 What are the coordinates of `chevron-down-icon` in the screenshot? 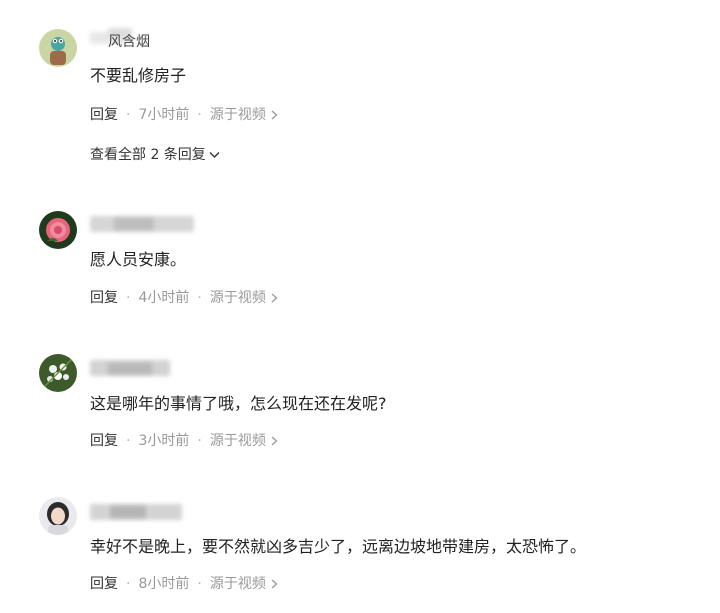 It's located at (214, 155).